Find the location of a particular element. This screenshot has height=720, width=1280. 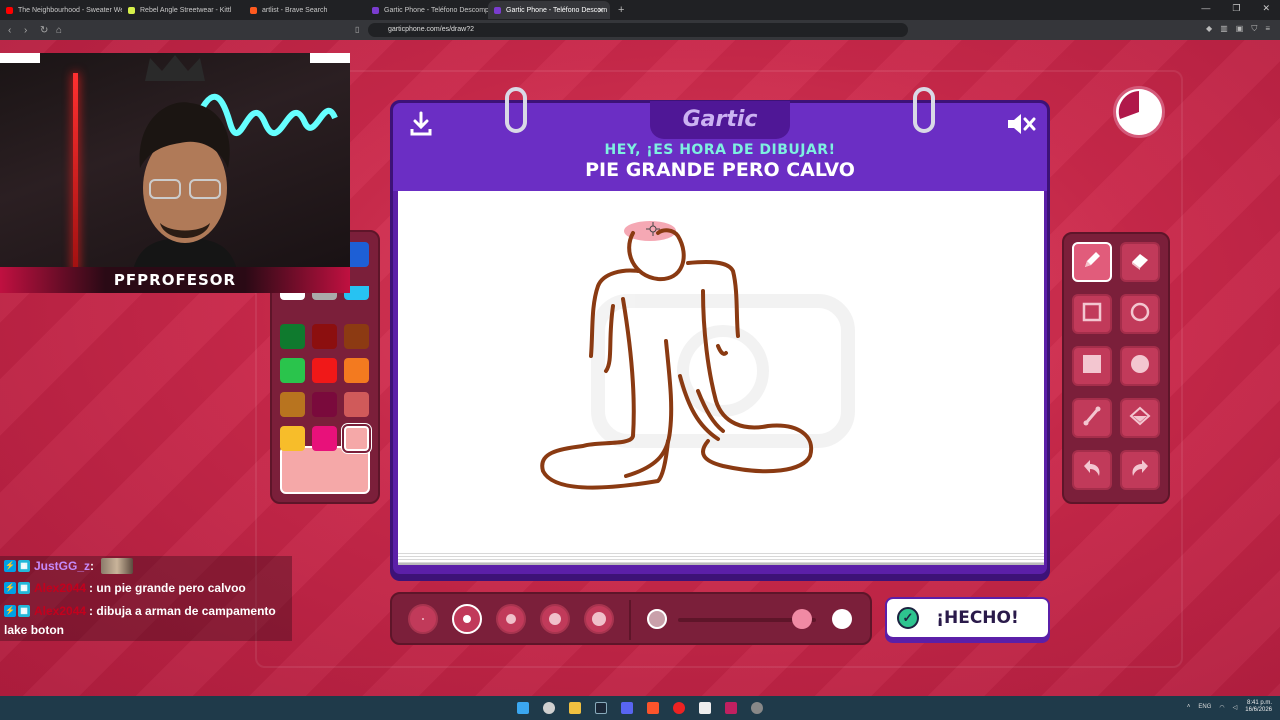

back-icon: ‹ is located at coordinates (12, 30).